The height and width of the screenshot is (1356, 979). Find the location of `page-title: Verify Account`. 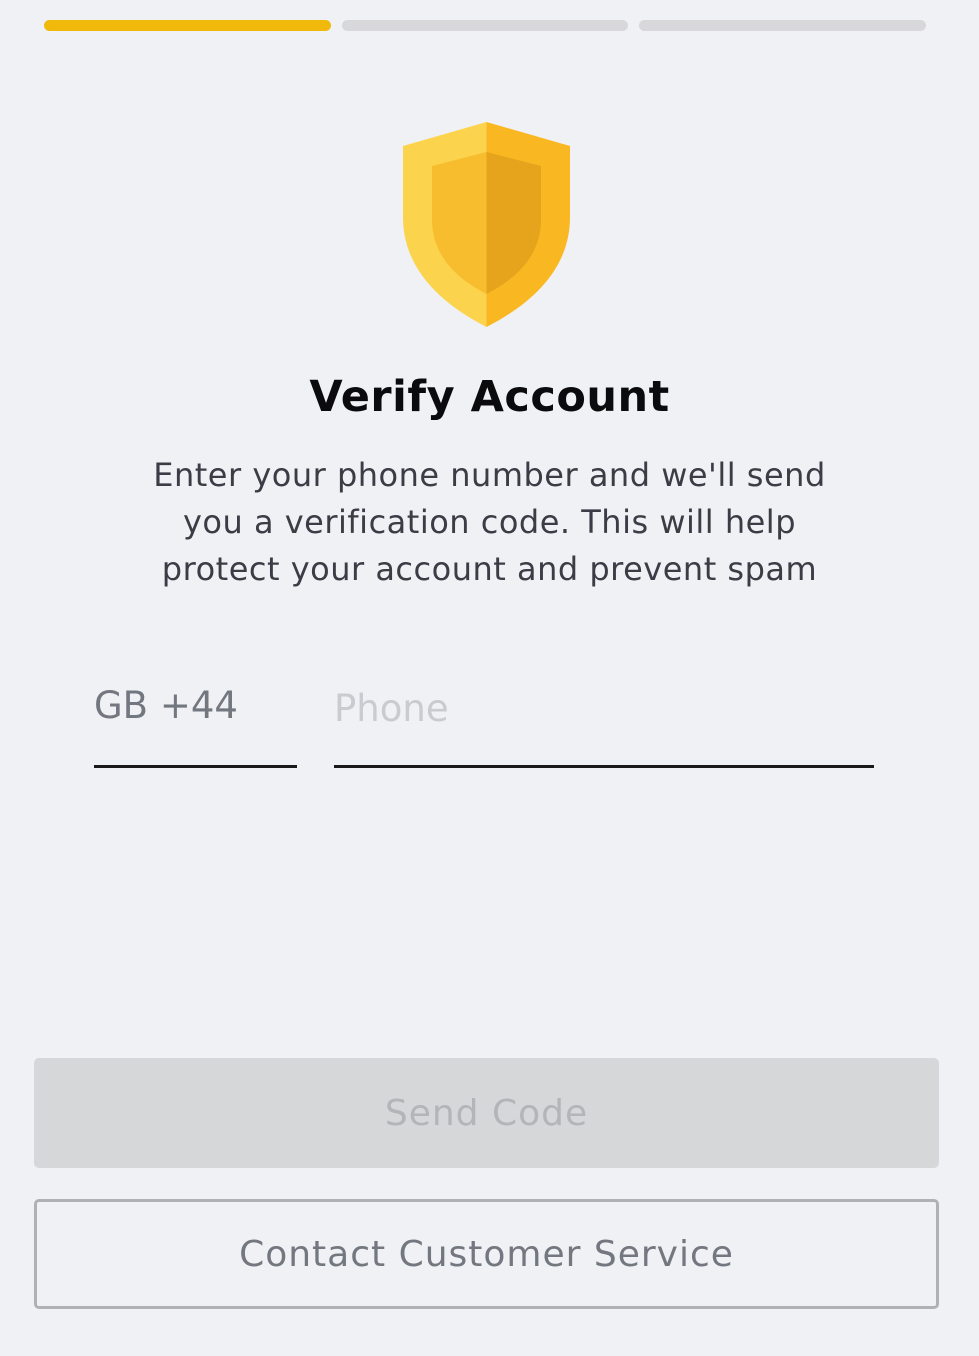

page-title: Verify Account is located at coordinates (489, 397).